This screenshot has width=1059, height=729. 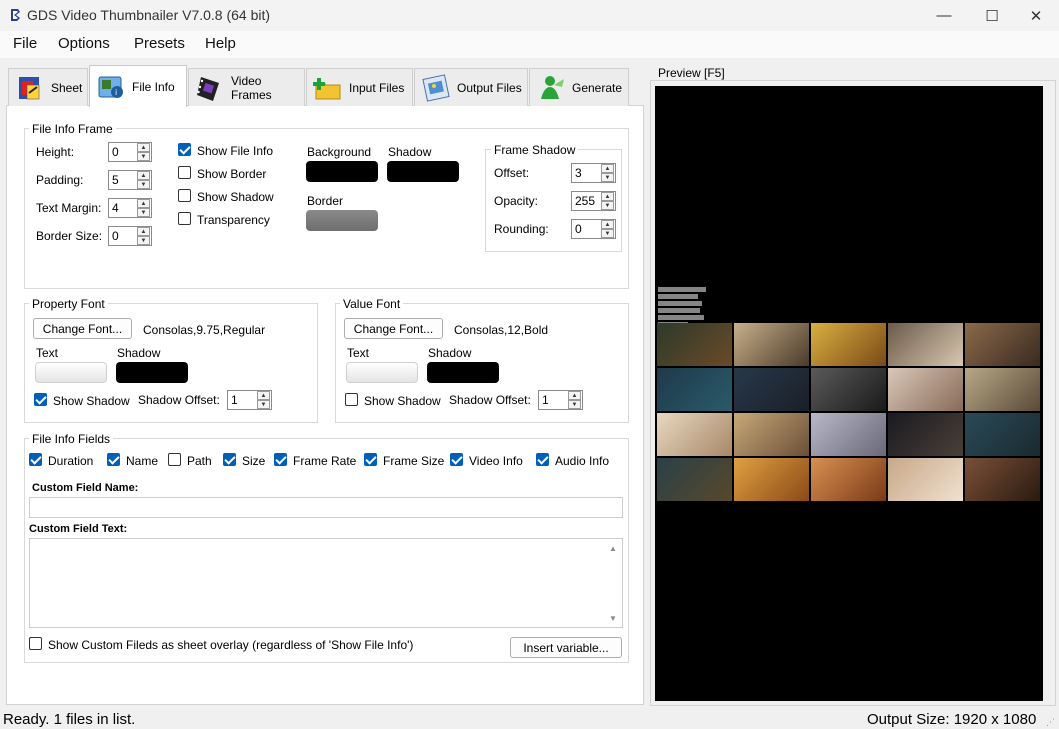 What do you see at coordinates (456, 459) in the screenshot?
I see `video-info-checkbox` at bounding box center [456, 459].